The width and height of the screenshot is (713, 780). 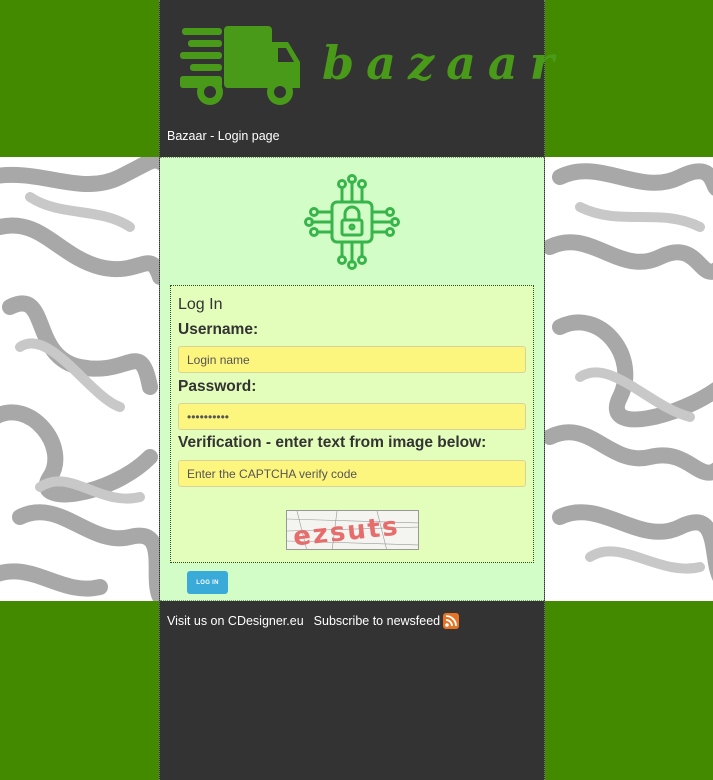 What do you see at coordinates (352, 416) in the screenshot?
I see `password-input` at bounding box center [352, 416].